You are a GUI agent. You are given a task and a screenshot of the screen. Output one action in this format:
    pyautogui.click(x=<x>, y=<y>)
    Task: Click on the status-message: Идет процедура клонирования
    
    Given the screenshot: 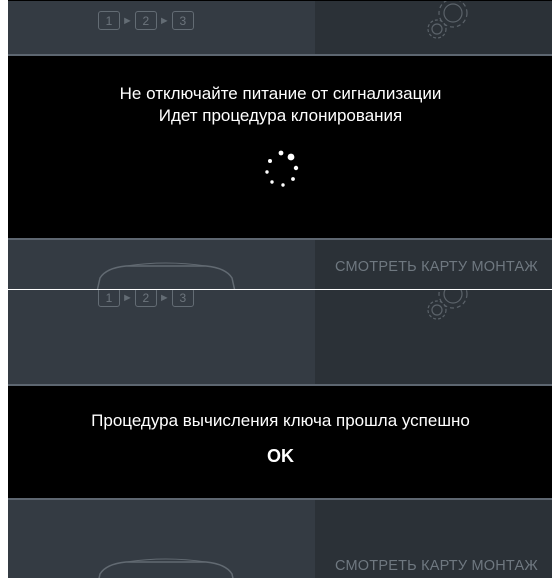 What is the action you would take?
    pyautogui.click(x=280, y=115)
    